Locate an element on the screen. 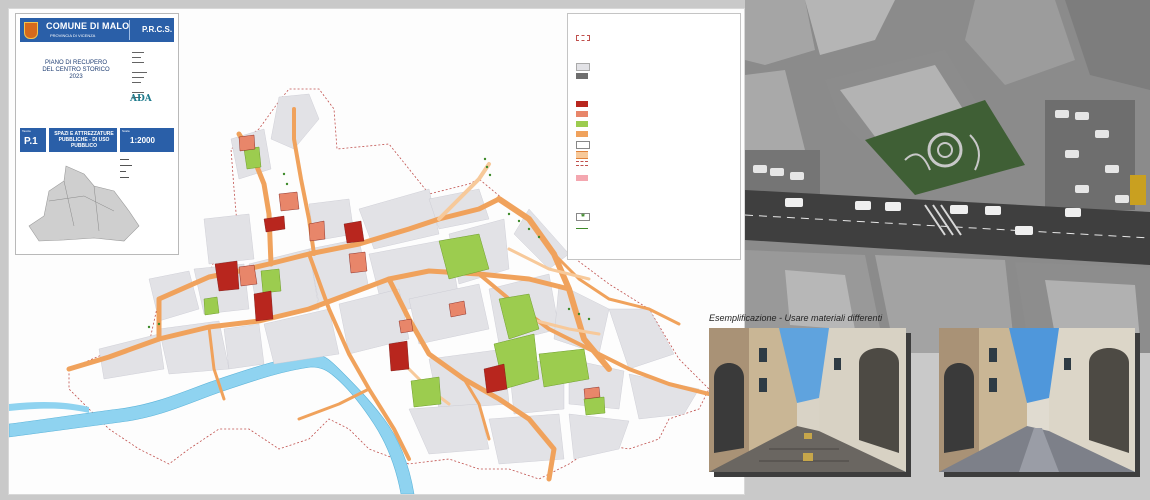  legend-row-green is located at coordinates (656, 124).